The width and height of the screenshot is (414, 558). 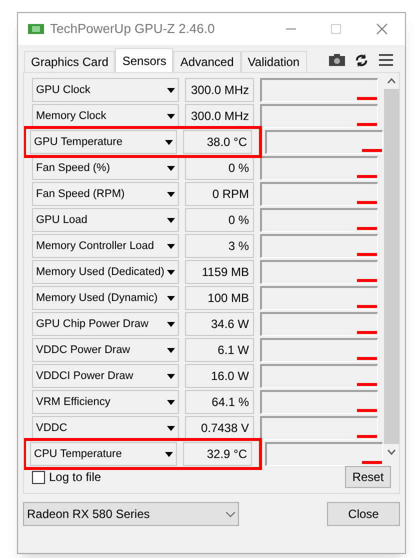 I want to click on sensor-value: 3 %, so click(x=219, y=246).